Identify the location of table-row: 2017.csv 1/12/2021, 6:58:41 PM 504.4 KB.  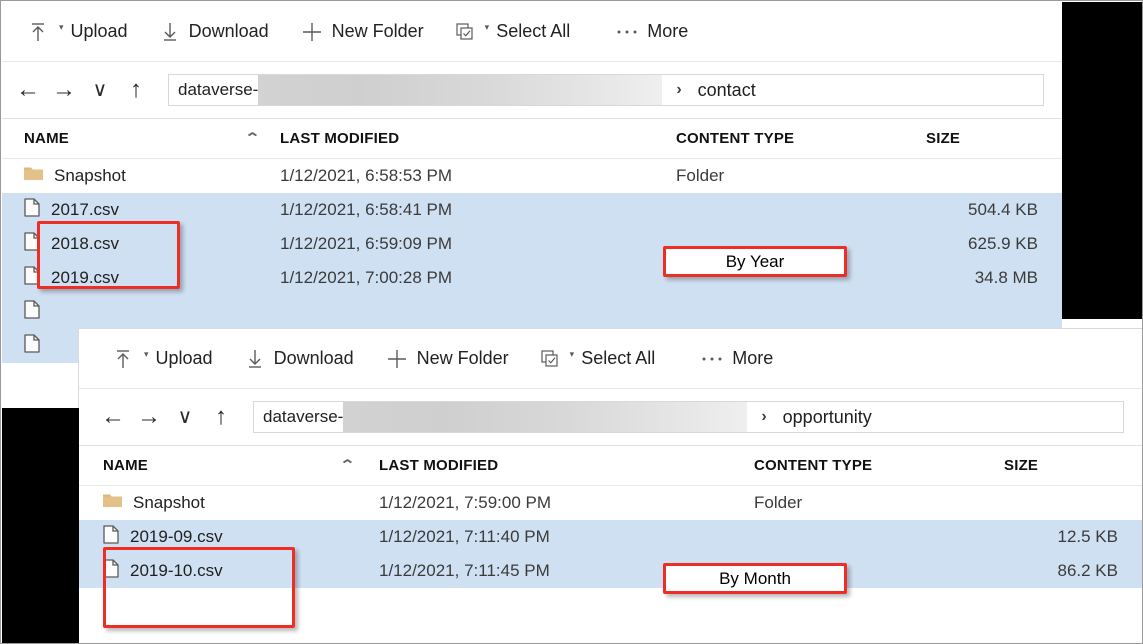
(532, 209).